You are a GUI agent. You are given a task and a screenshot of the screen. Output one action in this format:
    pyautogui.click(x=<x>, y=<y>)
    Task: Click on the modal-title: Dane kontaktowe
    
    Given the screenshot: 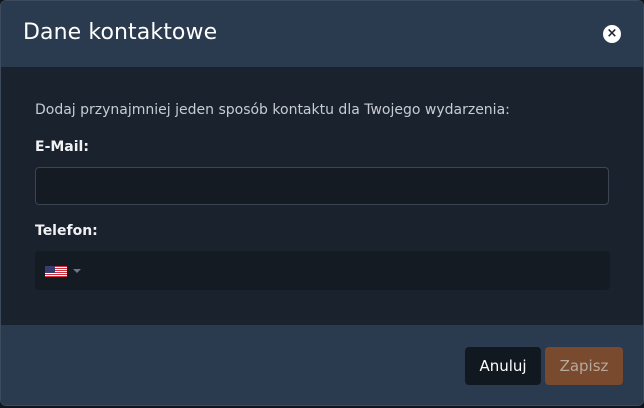 What is the action you would take?
    pyautogui.click(x=120, y=32)
    